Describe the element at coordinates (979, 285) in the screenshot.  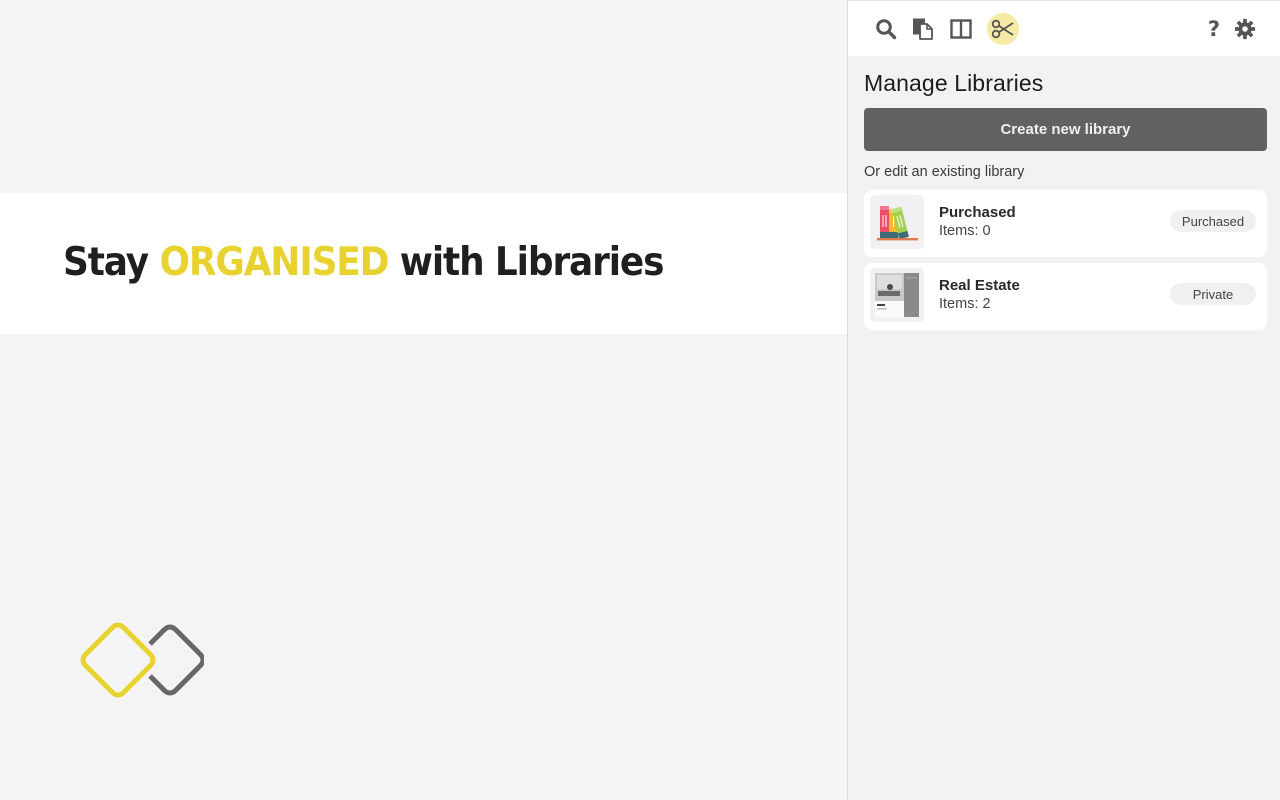
I see `library-name: Real Estate` at that location.